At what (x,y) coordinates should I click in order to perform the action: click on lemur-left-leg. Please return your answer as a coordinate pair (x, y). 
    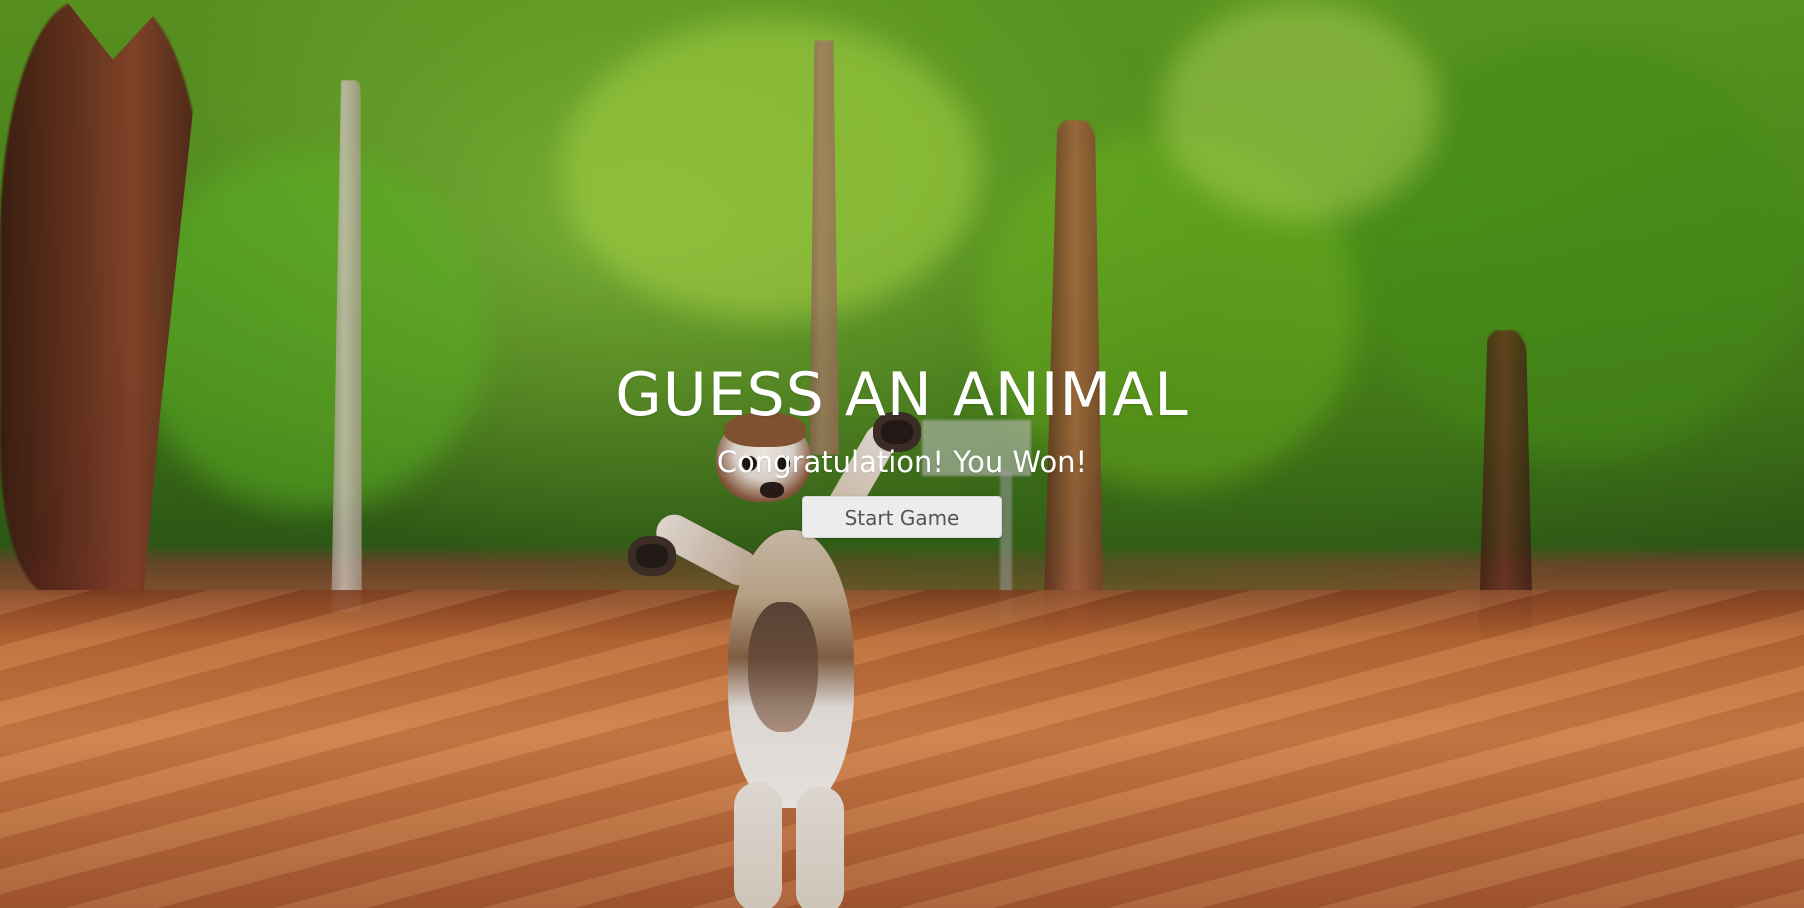
    Looking at the image, I should click on (758, 845).